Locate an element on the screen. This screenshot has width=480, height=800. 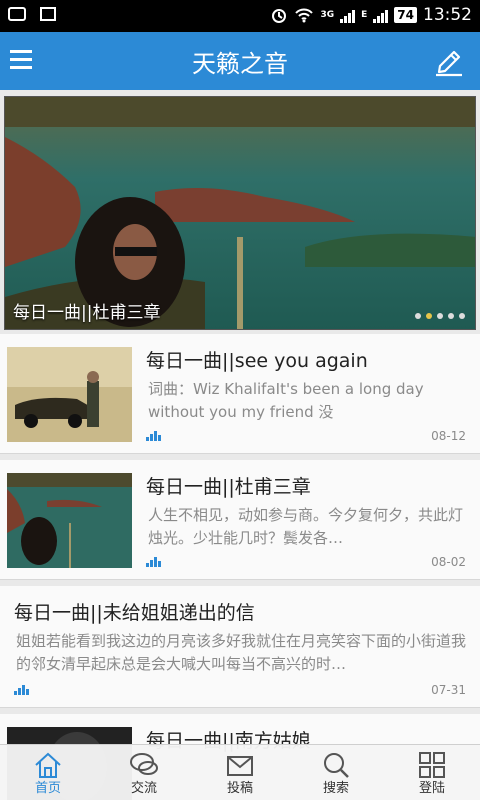
network-type-2: E is located at coordinates (364, 15).